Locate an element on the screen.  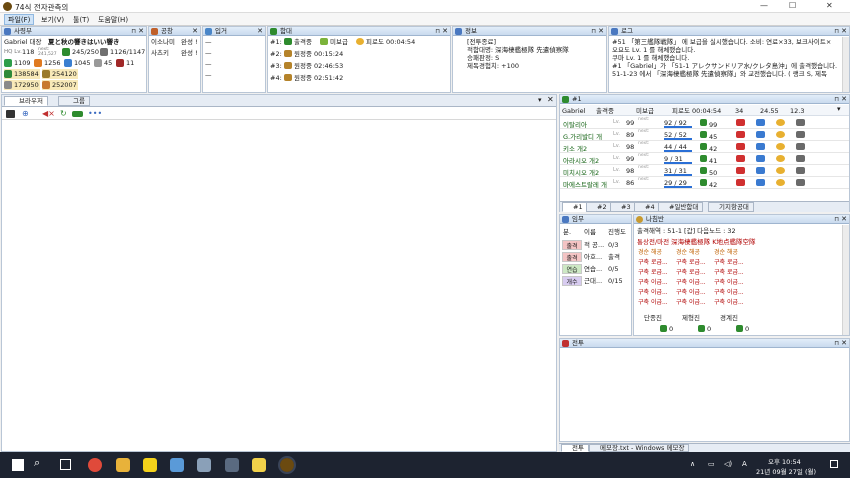
refresh-icon: ↻ is located at coordinates (63, 113).